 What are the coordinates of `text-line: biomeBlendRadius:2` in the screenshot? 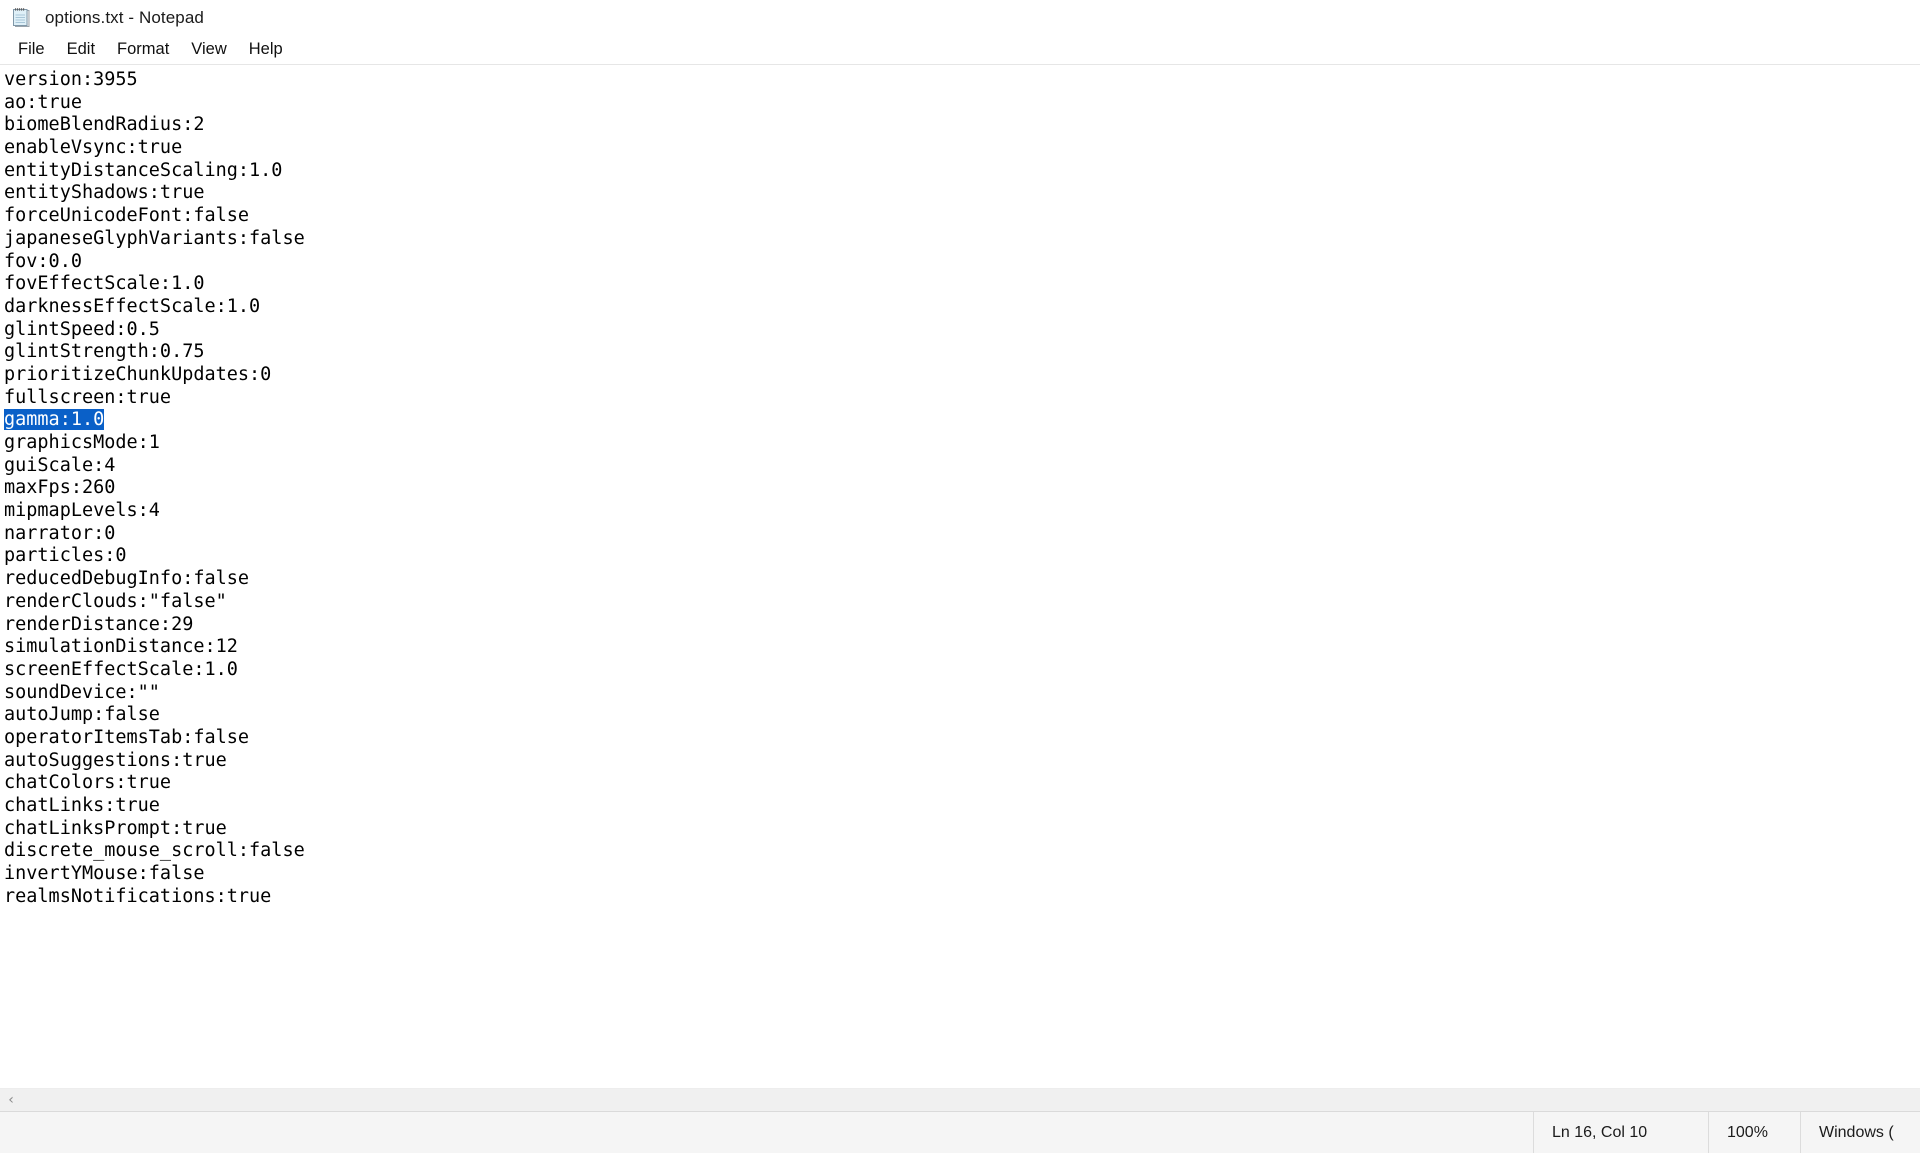 It's located at (962, 125).